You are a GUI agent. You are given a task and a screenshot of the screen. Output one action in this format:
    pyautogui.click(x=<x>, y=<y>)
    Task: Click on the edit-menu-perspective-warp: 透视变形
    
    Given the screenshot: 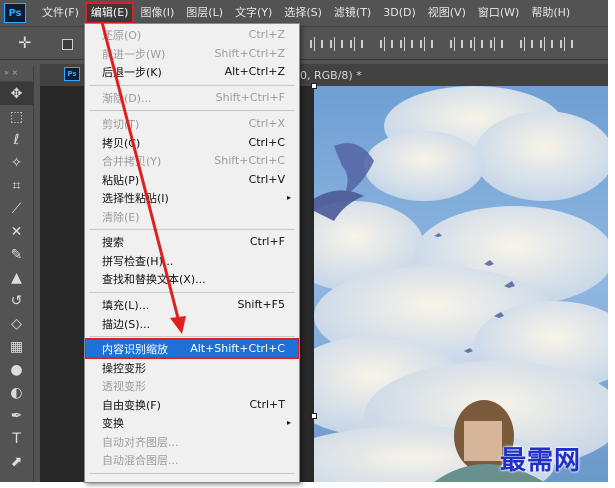 What is the action you would take?
    pyautogui.click(x=192, y=385)
    